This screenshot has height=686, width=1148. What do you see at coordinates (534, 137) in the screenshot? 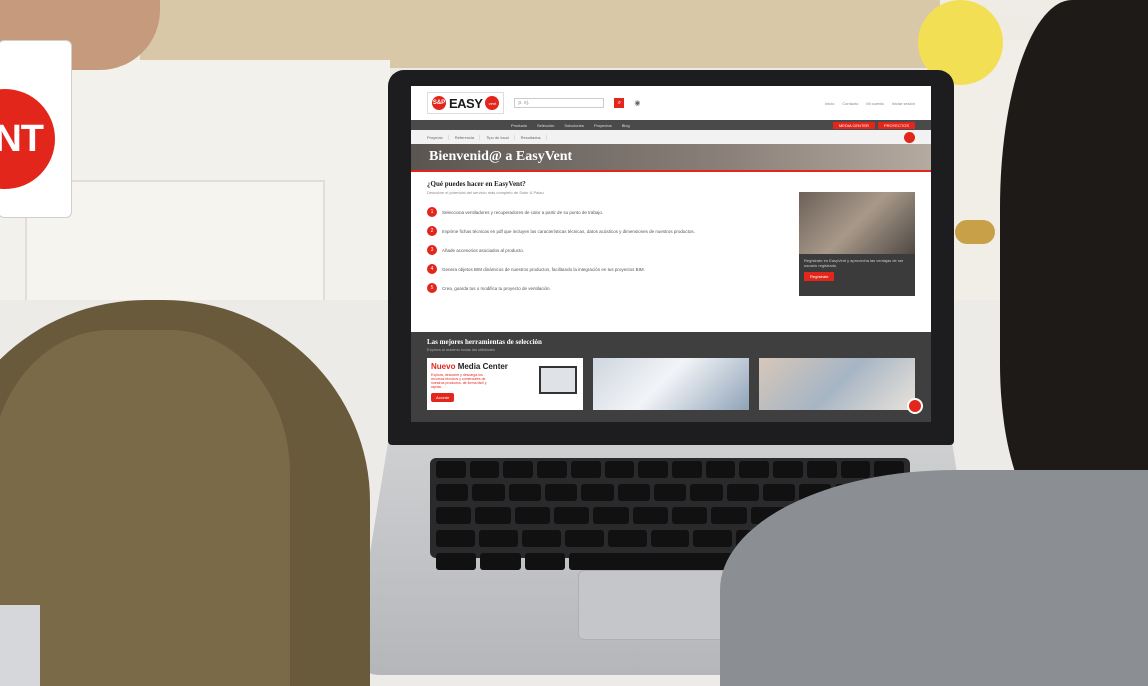
I see `breadcrumb-item: Resultados` at bounding box center [534, 137].